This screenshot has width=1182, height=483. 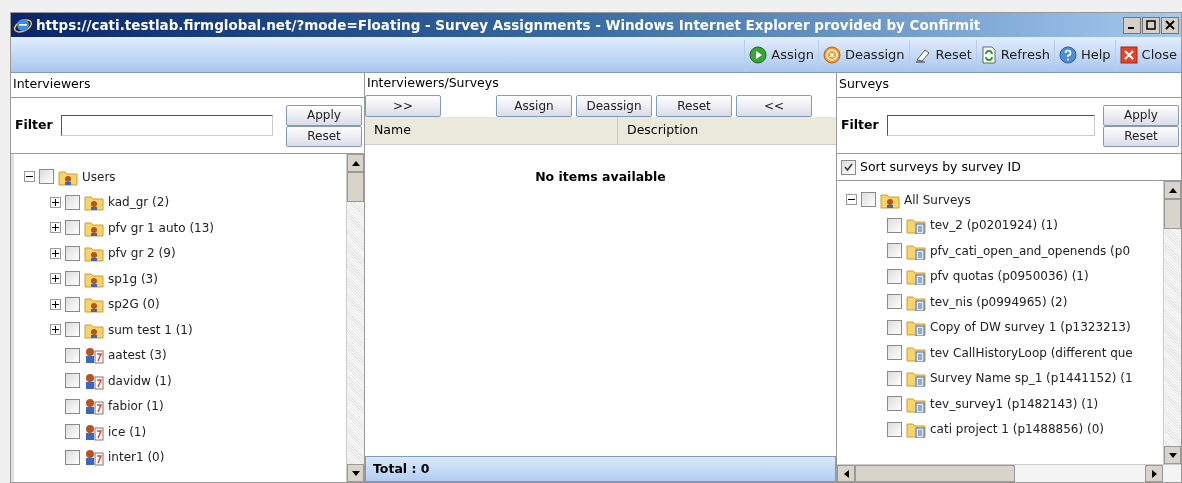 I want to click on tree-item-label: inter1 (0), so click(x=136, y=457).